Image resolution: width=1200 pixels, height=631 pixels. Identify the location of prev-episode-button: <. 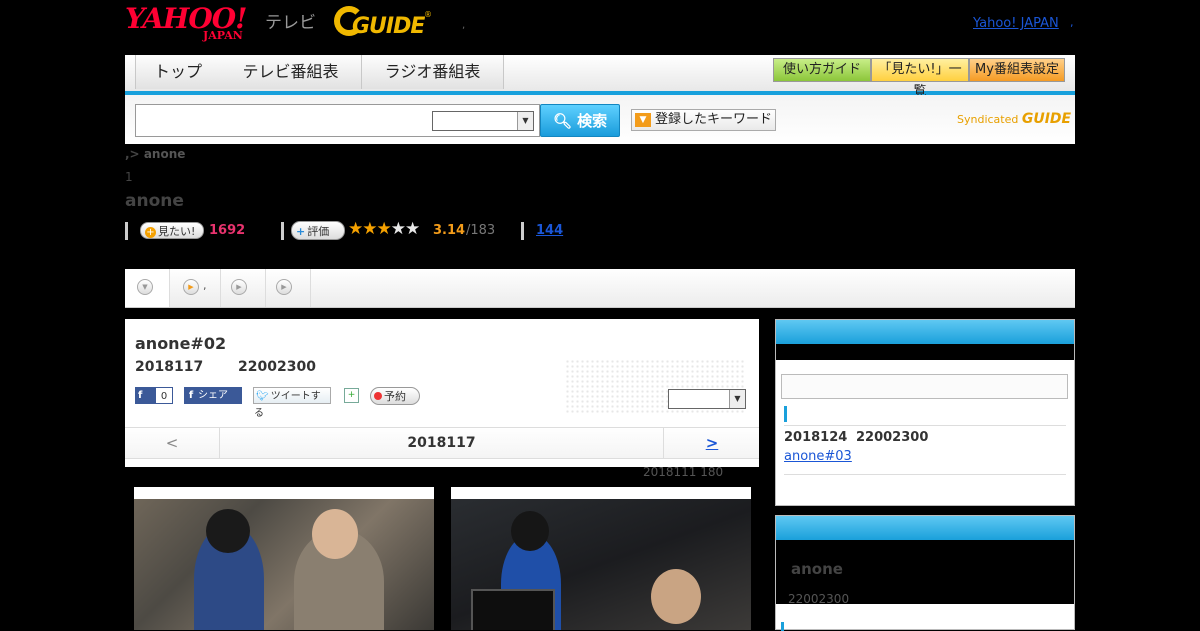
(172, 443).